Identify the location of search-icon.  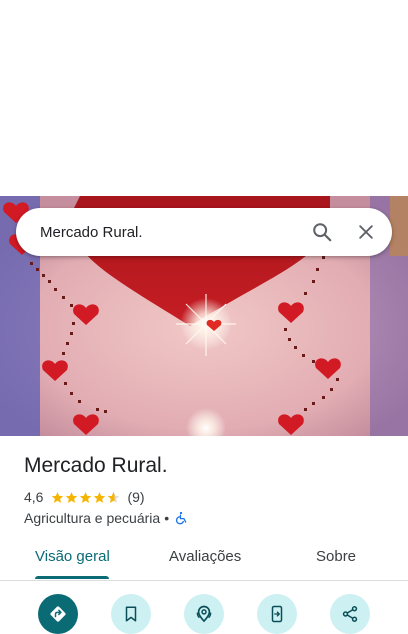
(322, 232).